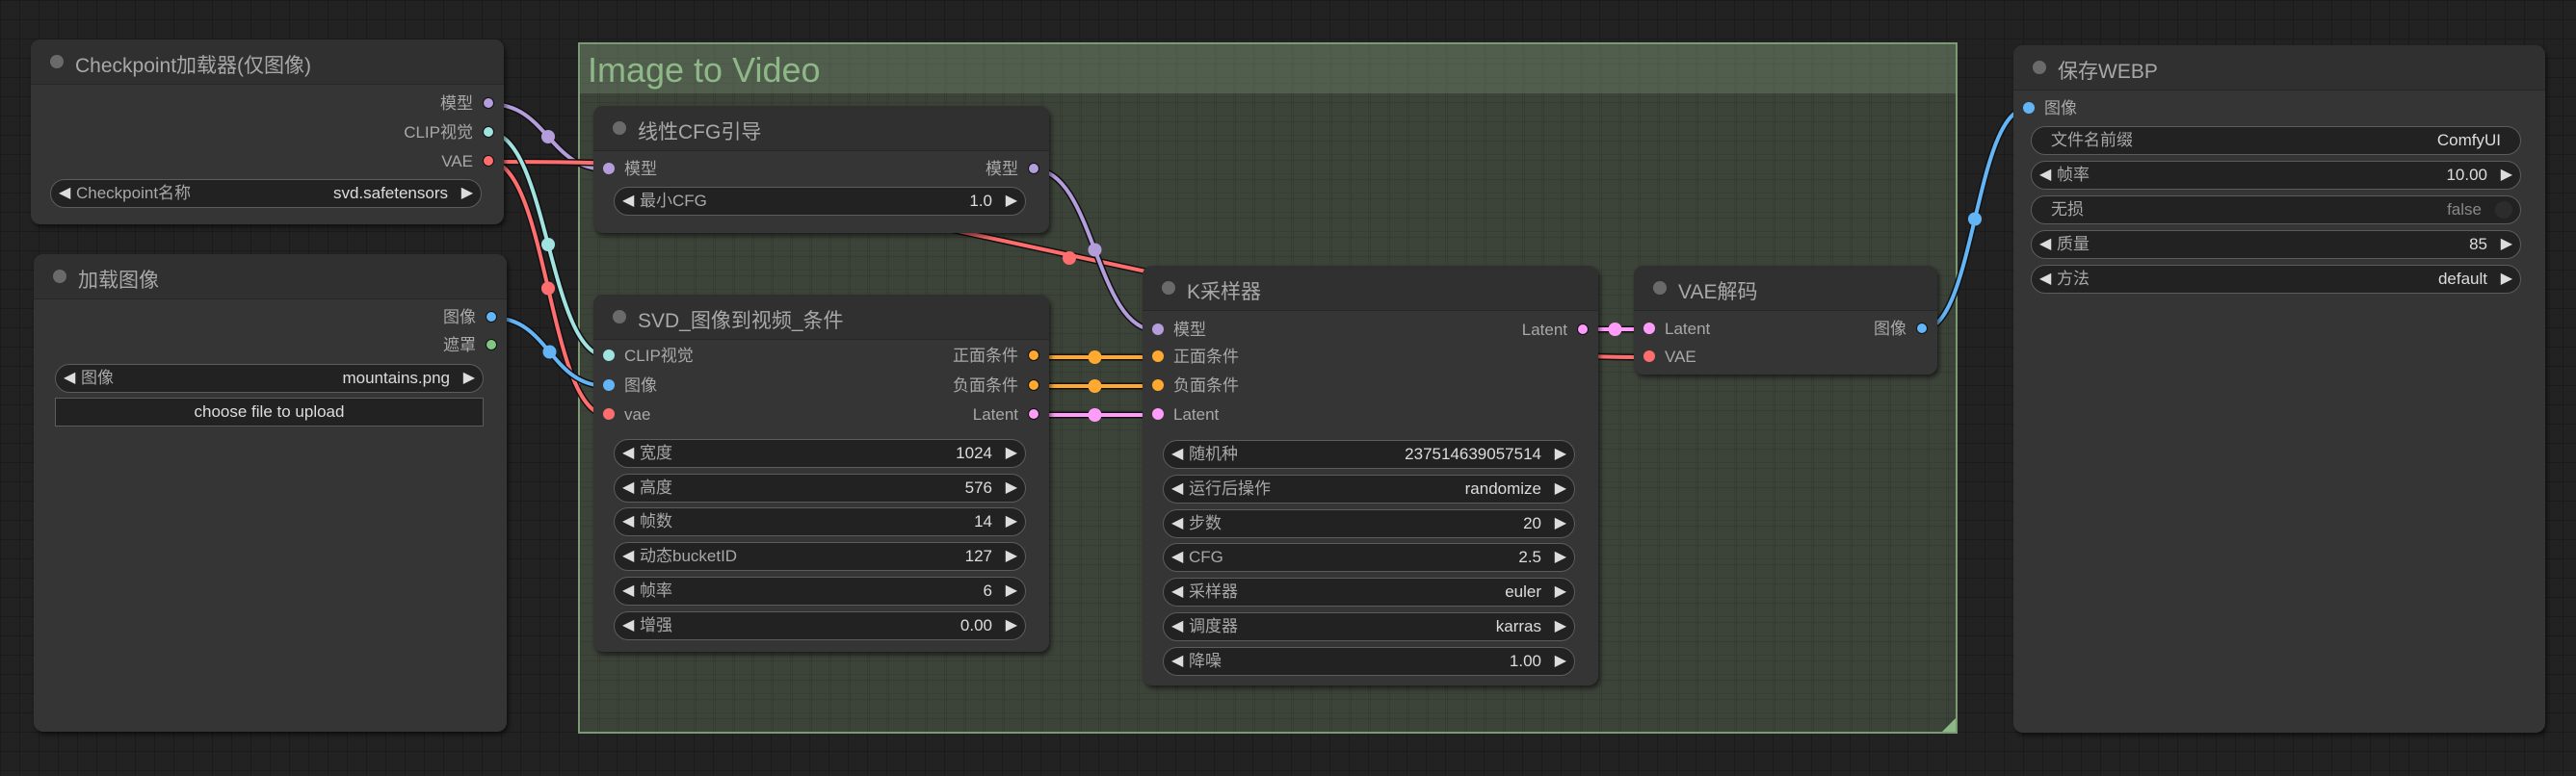 The width and height of the screenshot is (2576, 776). Describe the element at coordinates (1186, 415) in the screenshot. I see `input-slot-latent: Latent` at that location.